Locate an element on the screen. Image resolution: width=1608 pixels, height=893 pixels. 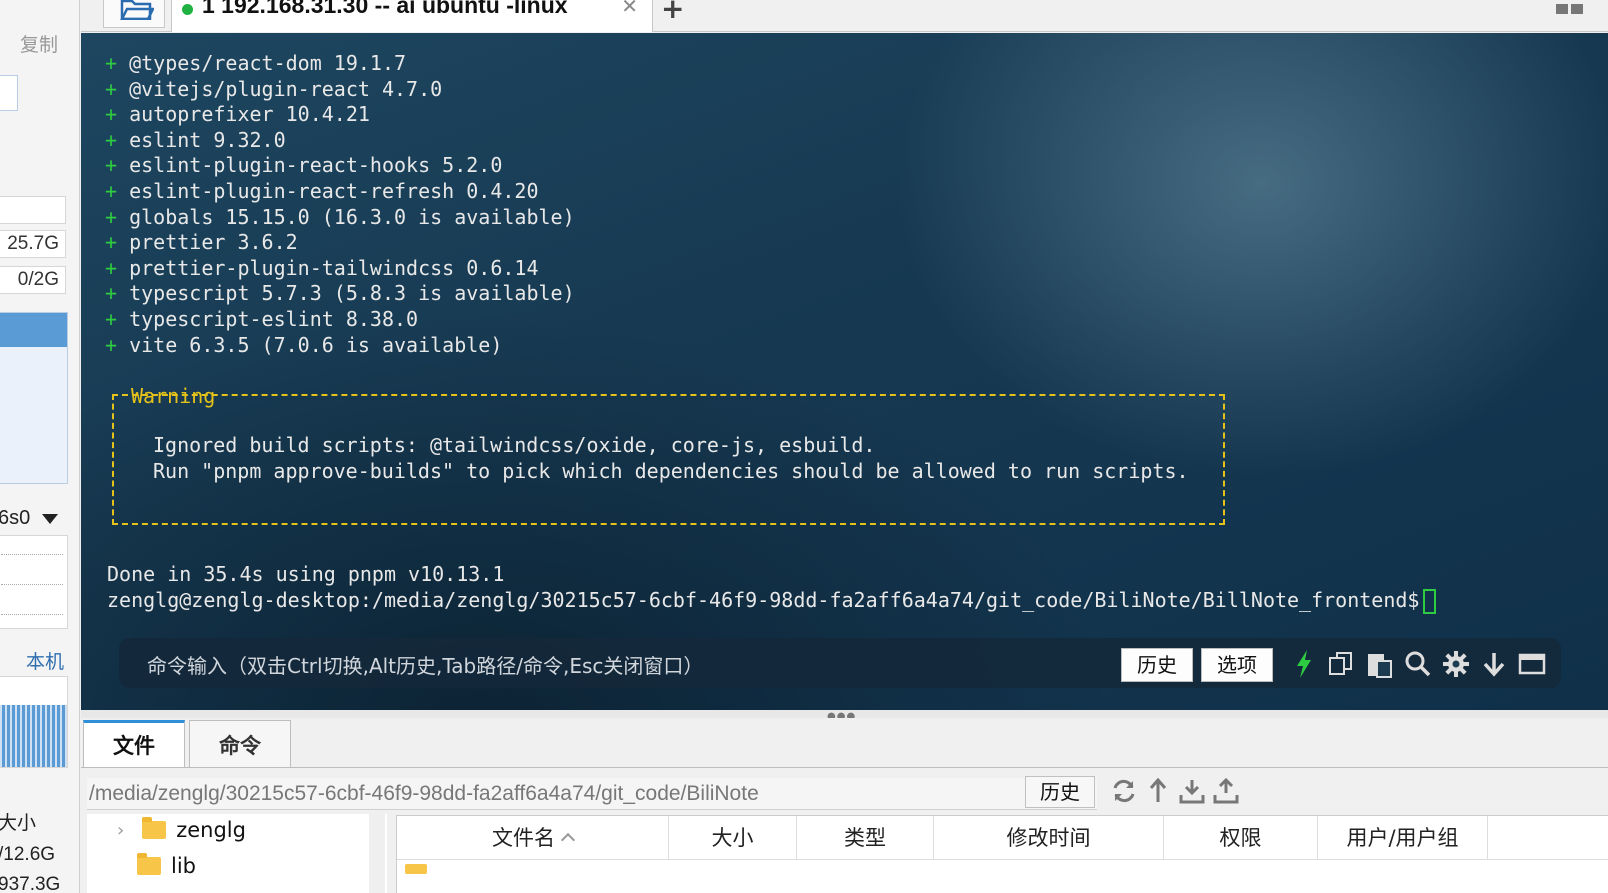
column-header-permissions: 权限 is located at coordinates (1241, 837).